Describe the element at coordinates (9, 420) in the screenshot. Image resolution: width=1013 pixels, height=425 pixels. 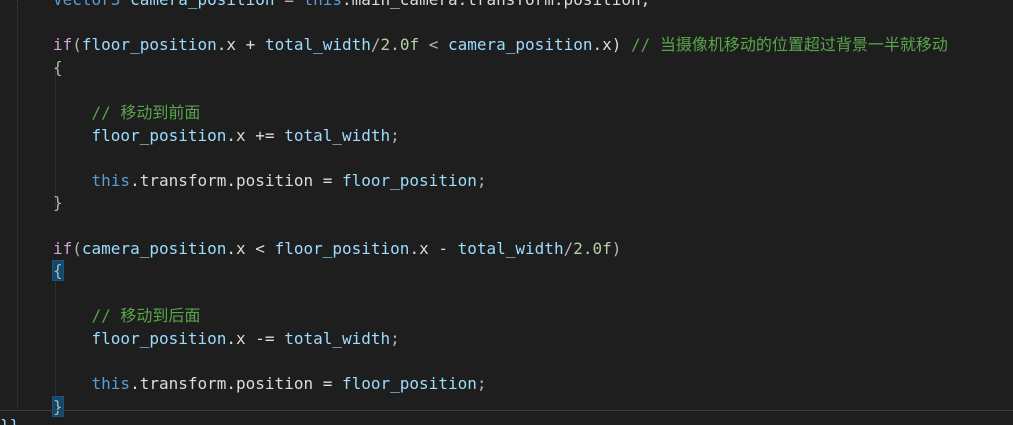
I see `cut-off-text: }}` at that location.